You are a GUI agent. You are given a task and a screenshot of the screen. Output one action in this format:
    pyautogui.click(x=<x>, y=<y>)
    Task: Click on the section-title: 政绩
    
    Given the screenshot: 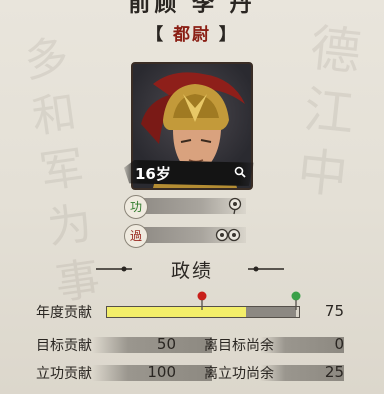 What is the action you would take?
    pyautogui.click(x=191, y=271)
    